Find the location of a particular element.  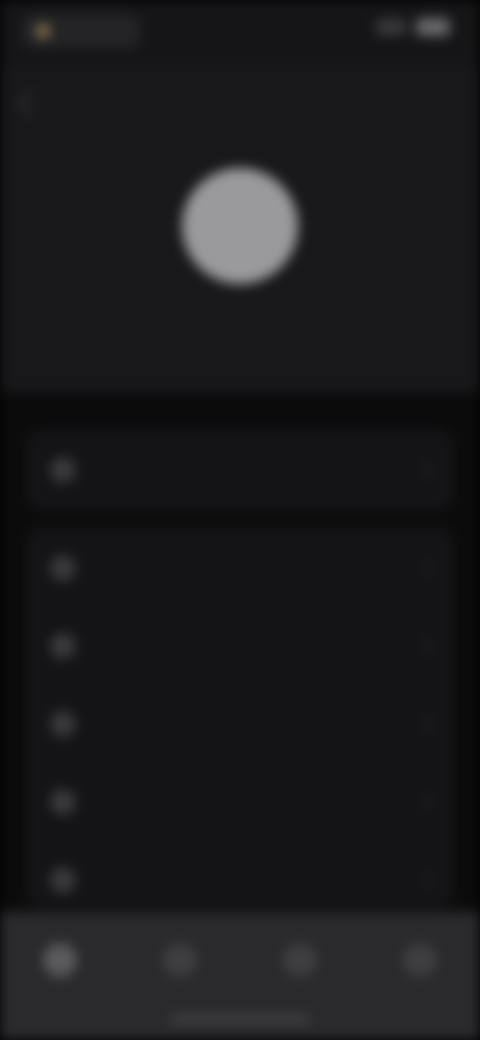

recording-dot-icon is located at coordinates (43, 31).